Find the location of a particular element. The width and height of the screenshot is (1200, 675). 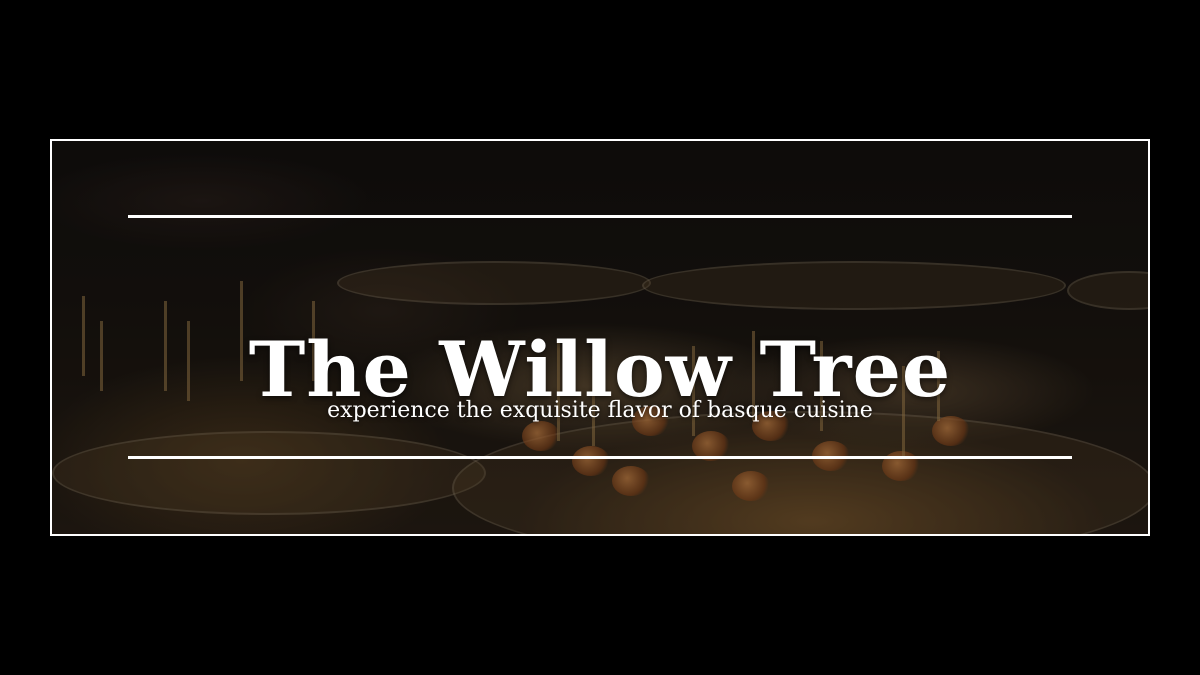

top-divider is located at coordinates (600, 216).